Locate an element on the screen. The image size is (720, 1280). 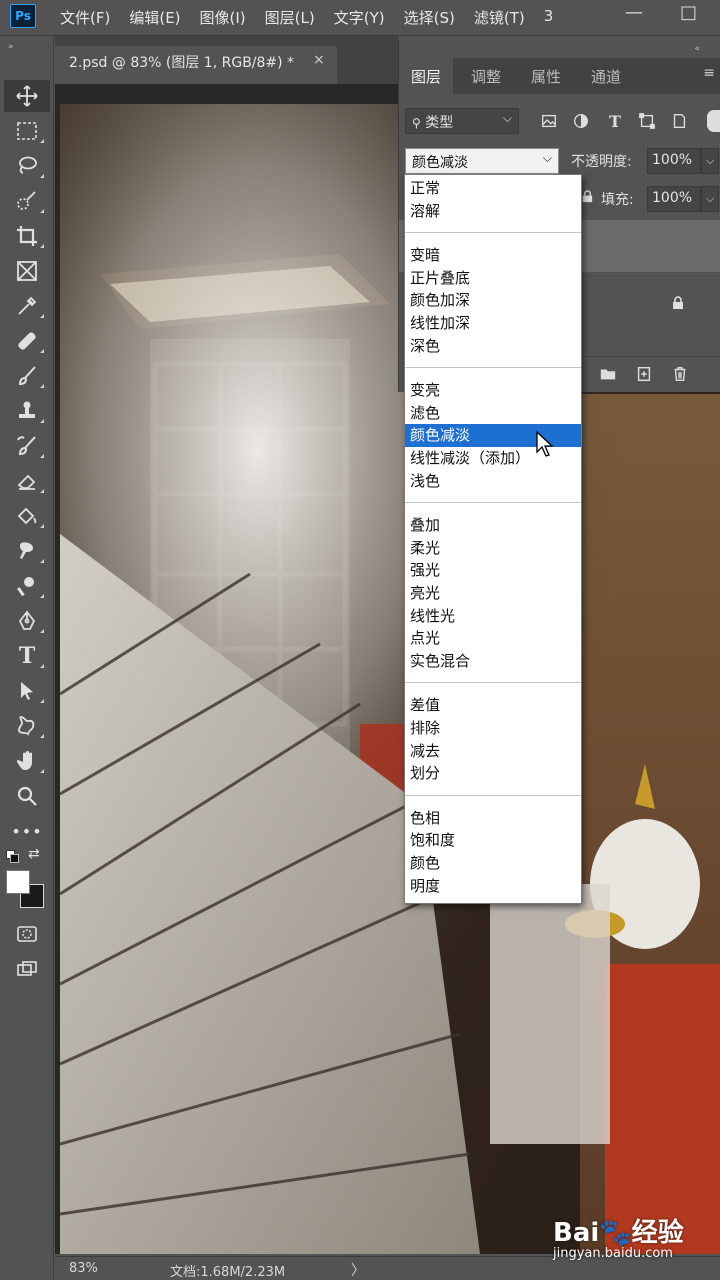
lasso-icon is located at coordinates (28, 165).